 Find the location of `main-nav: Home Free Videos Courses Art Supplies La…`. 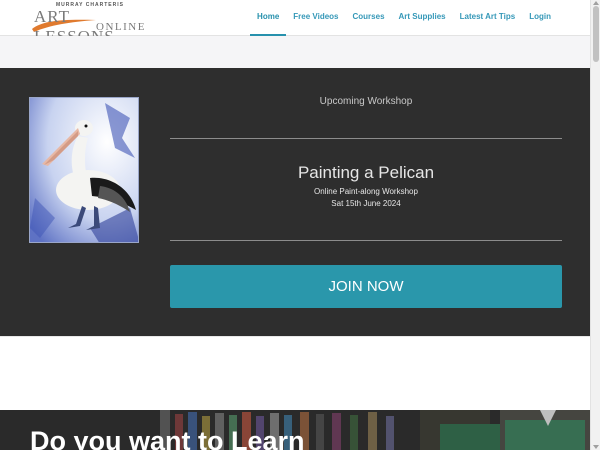

main-nav: Home Free Videos Courses Art Supplies La… is located at coordinates (404, 18).